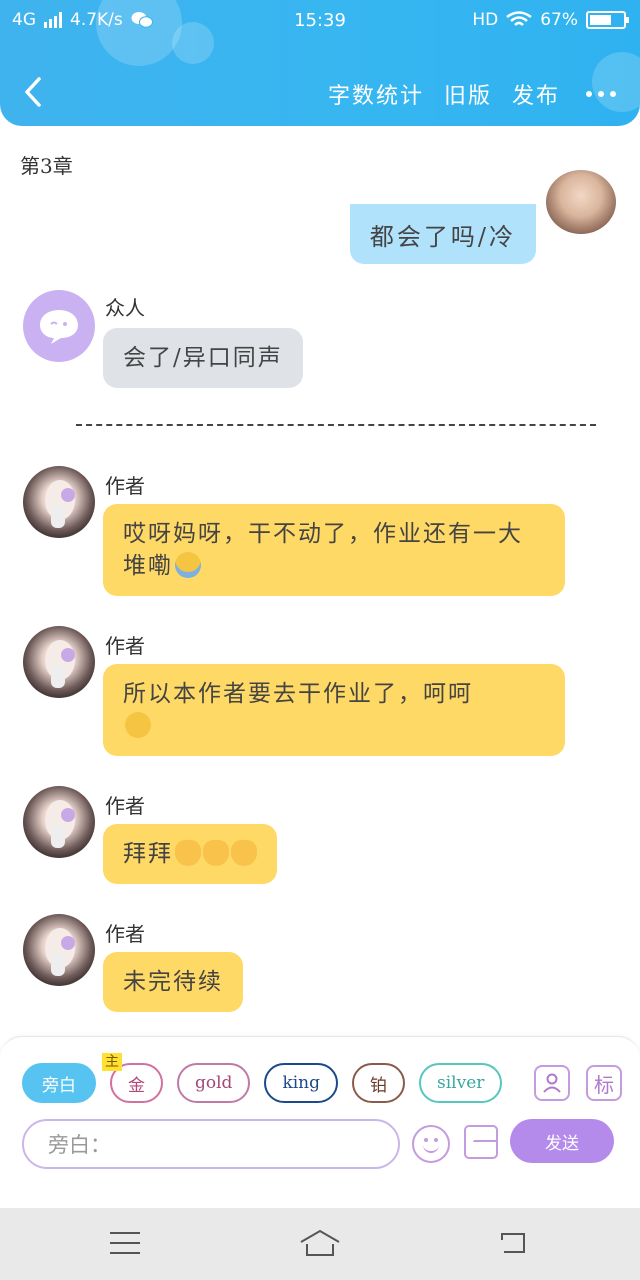 Image resolution: width=640 pixels, height=1280 pixels. I want to click on author-message-bubble: 所以本作者要去干作业了，呵呵, so click(334, 710).